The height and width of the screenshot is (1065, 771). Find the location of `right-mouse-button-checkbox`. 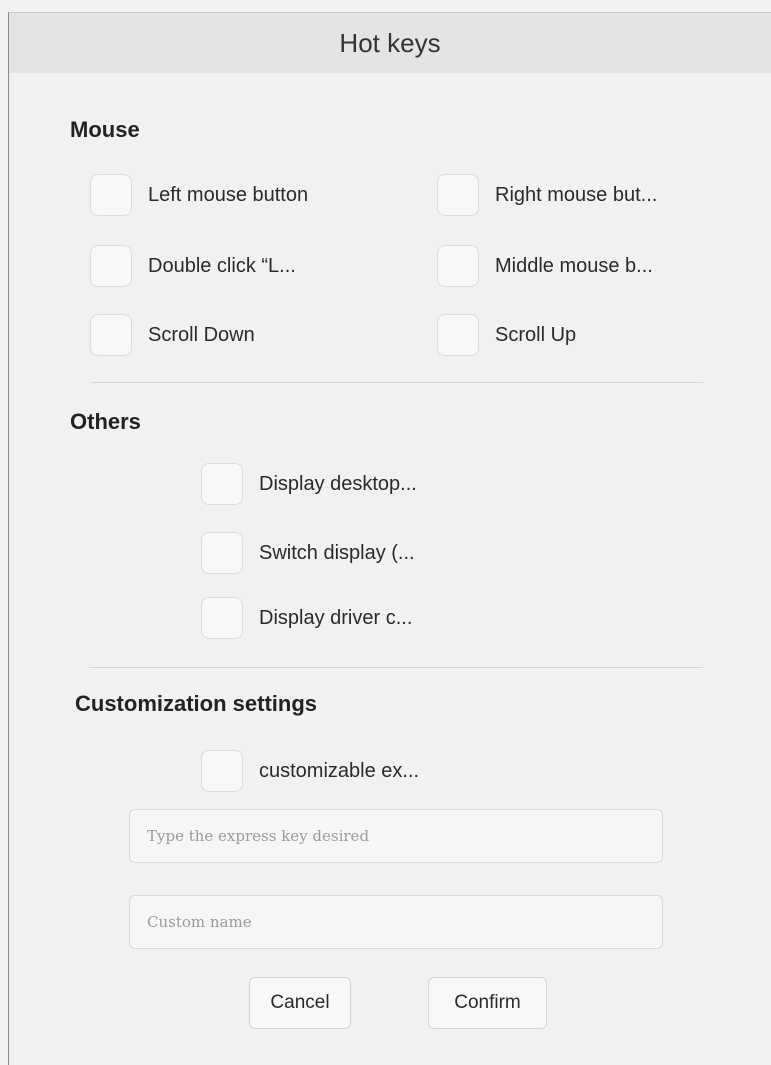

right-mouse-button-checkbox is located at coordinates (458, 195).